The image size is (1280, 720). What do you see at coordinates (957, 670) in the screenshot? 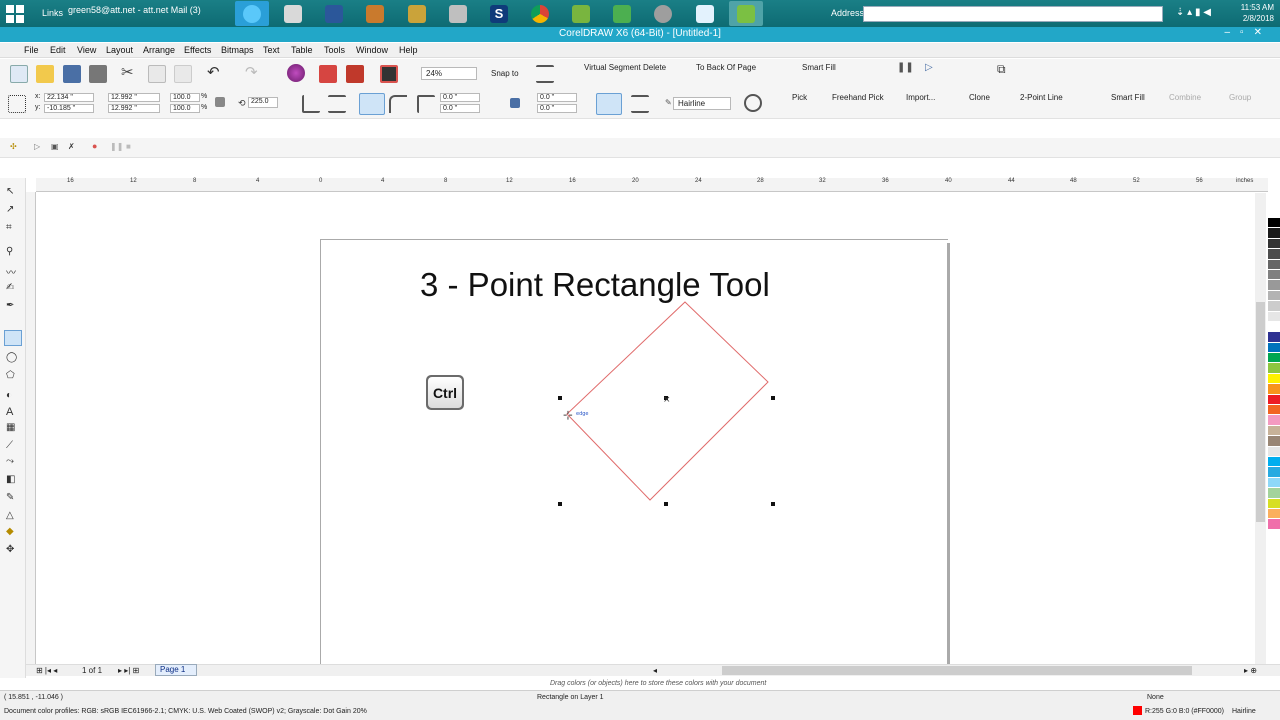
I see `horizontal-scroll-thumb` at bounding box center [957, 670].